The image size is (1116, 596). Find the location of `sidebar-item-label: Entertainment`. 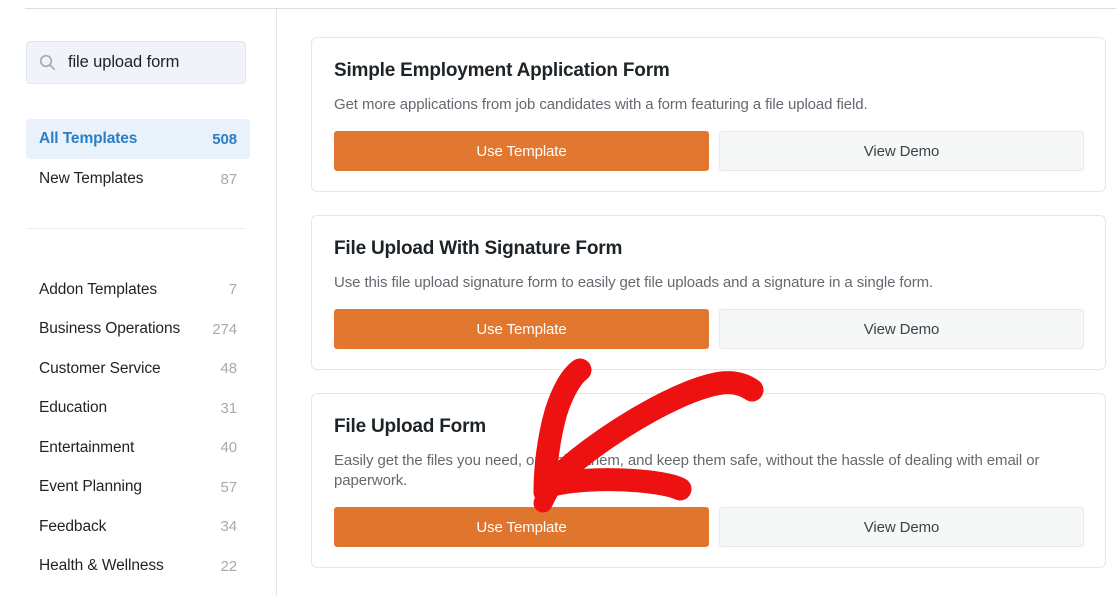

sidebar-item-label: Entertainment is located at coordinates (87, 447).